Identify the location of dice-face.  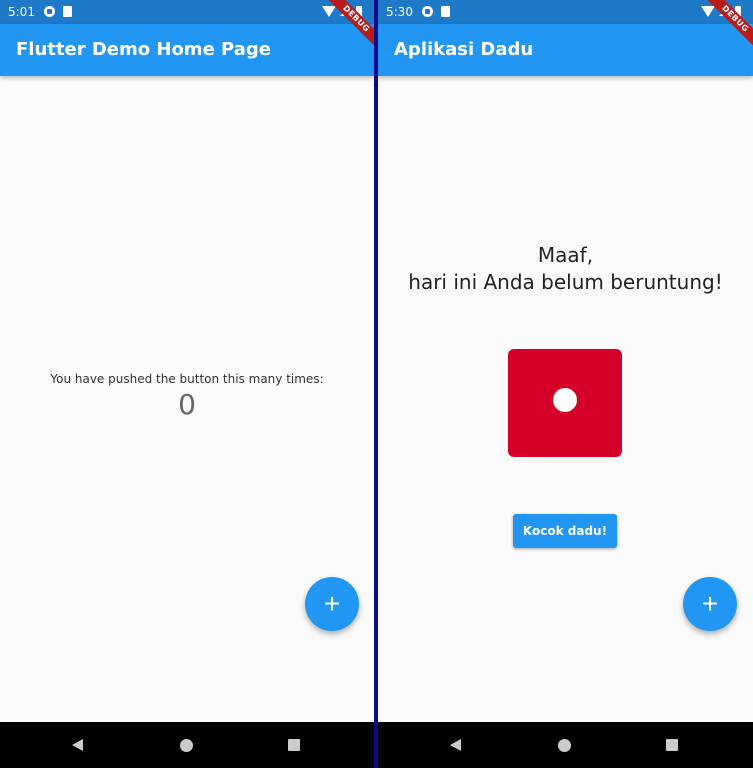
(565, 403).